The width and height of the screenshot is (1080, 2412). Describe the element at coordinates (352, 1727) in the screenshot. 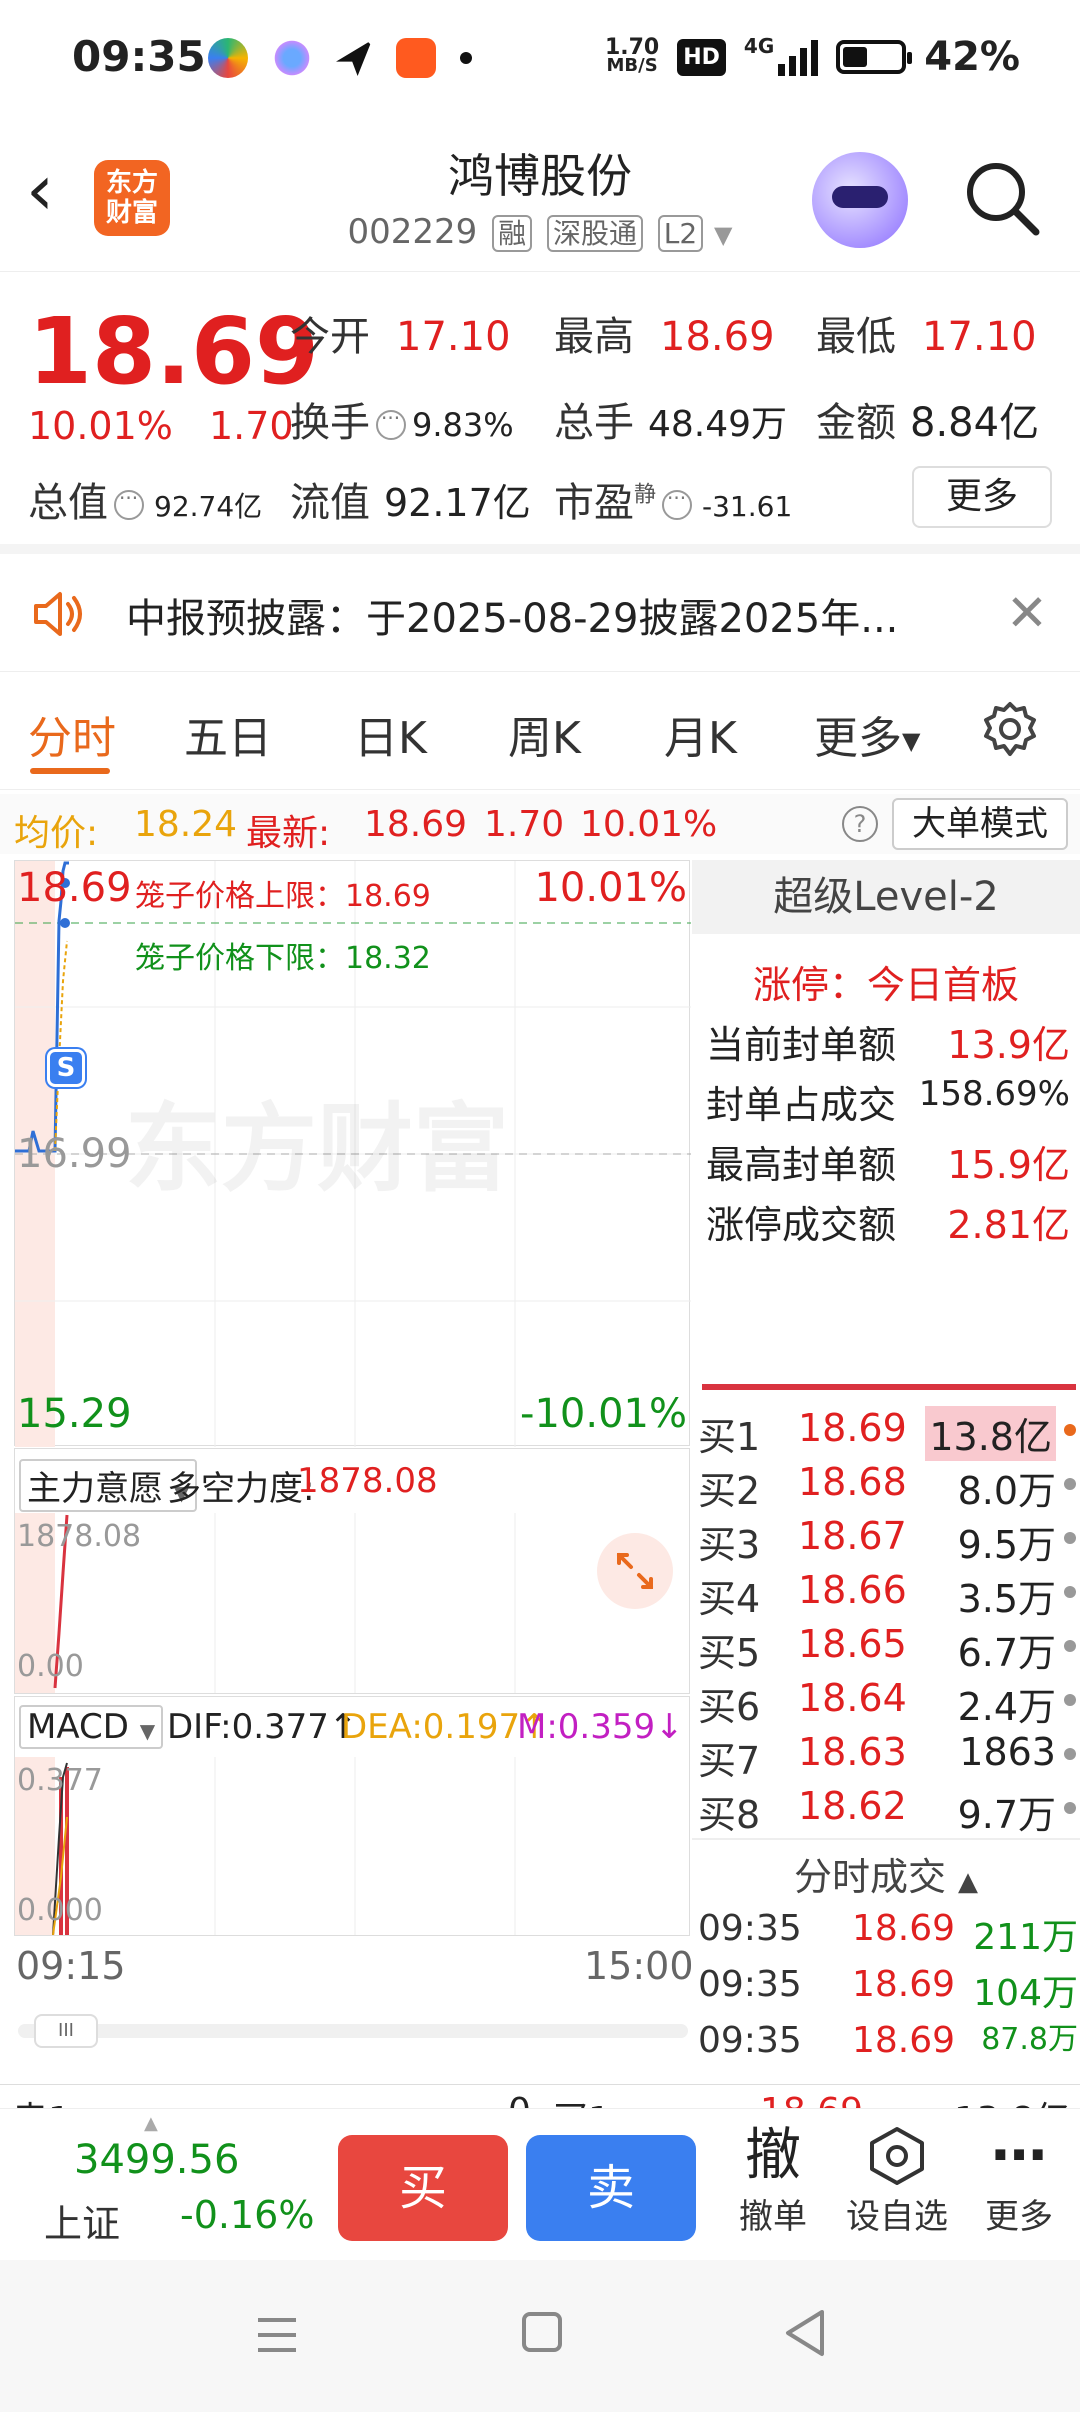

I see `macd-header: MACD ▼ DIF:0.377↑ DEA:0.197↑ M:0.359↓` at that location.